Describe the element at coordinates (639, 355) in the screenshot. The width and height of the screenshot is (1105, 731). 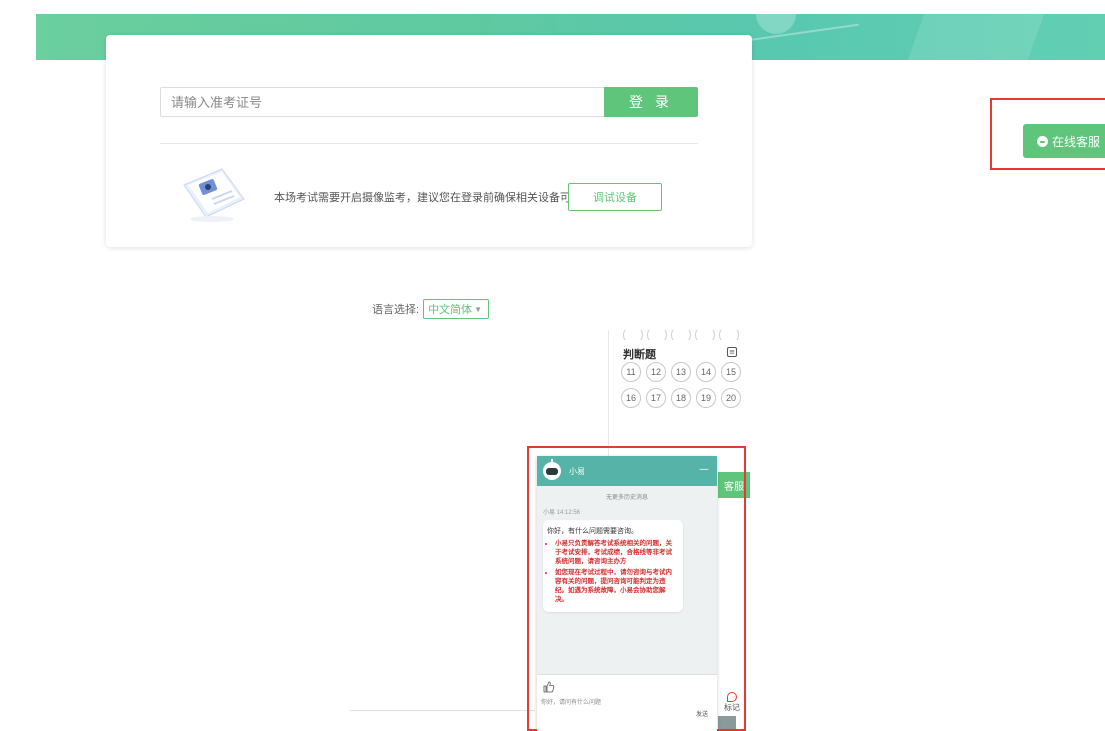
I see `section-title: 判断题` at that location.